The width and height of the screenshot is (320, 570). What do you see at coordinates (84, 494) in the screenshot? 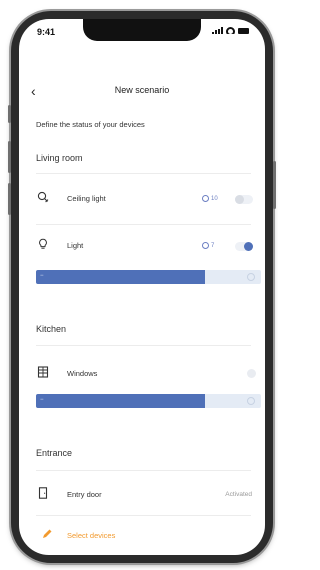
I see `device-label-entry-door: Entry door` at bounding box center [84, 494].